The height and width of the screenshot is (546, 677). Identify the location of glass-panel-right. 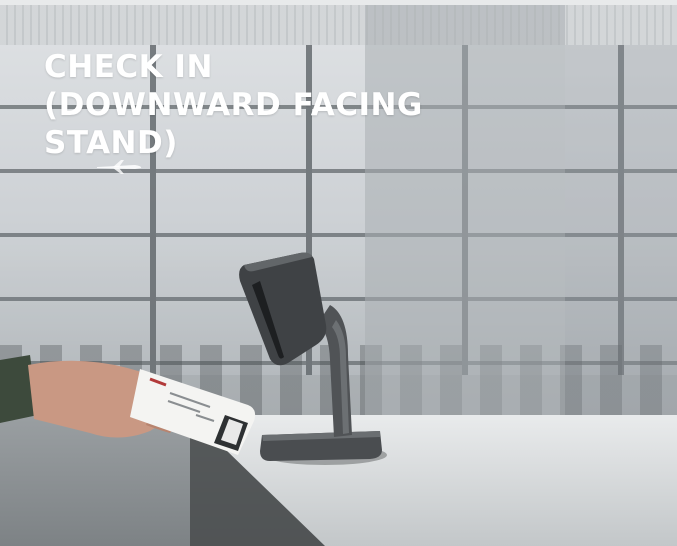
(621, 232).